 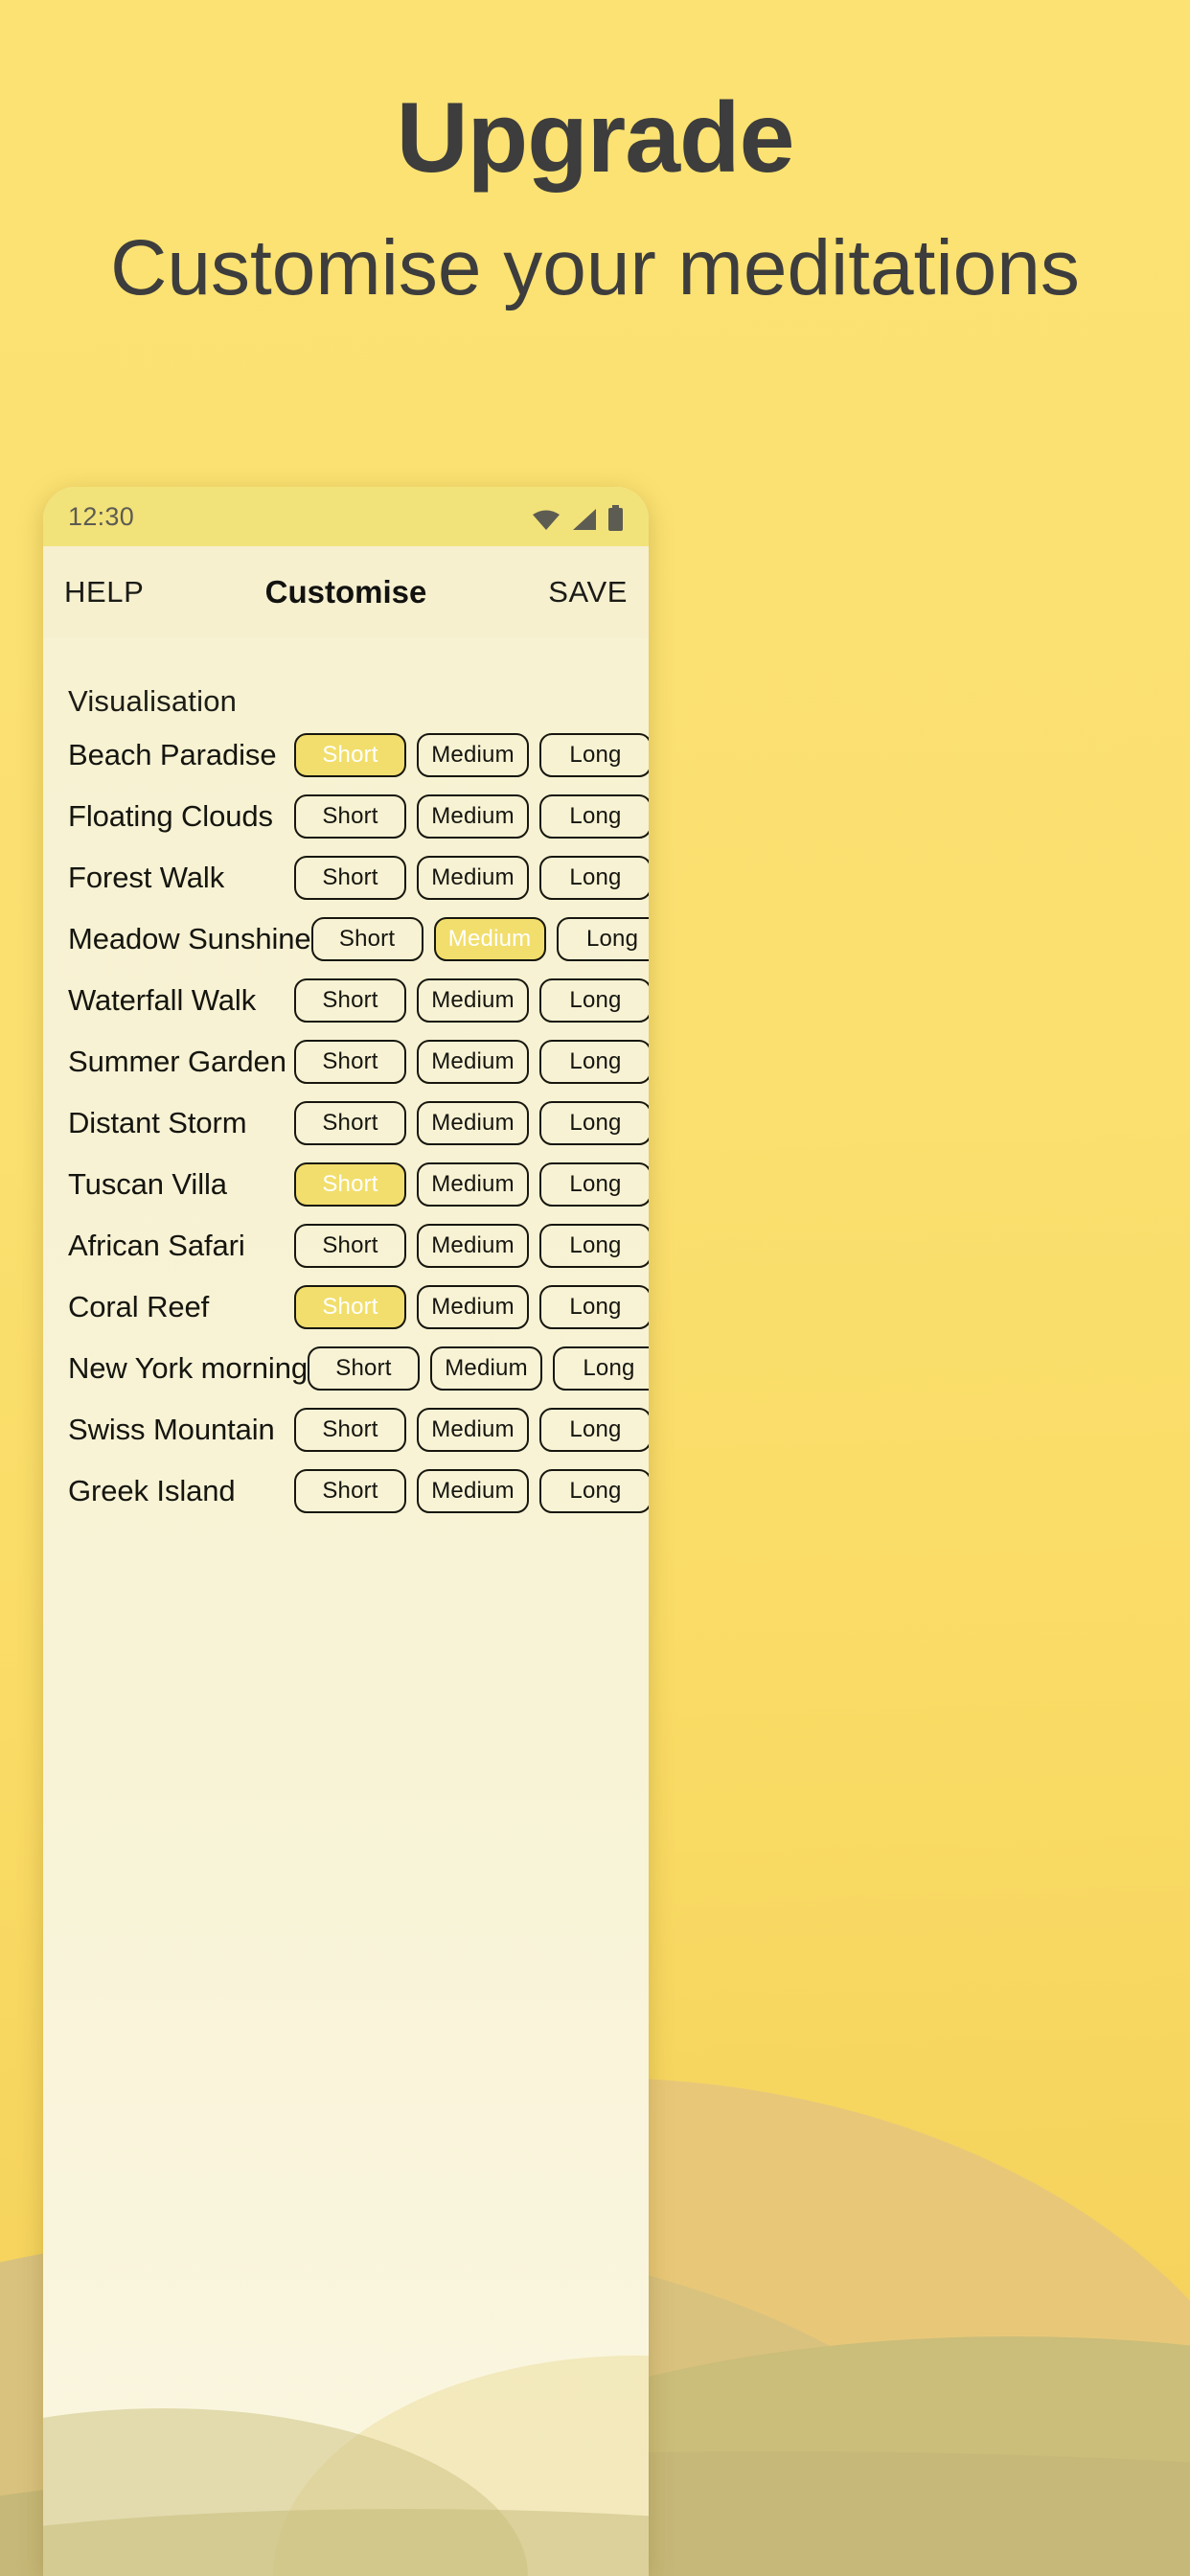 I want to click on status-bar-icons, so click(x=578, y=516).